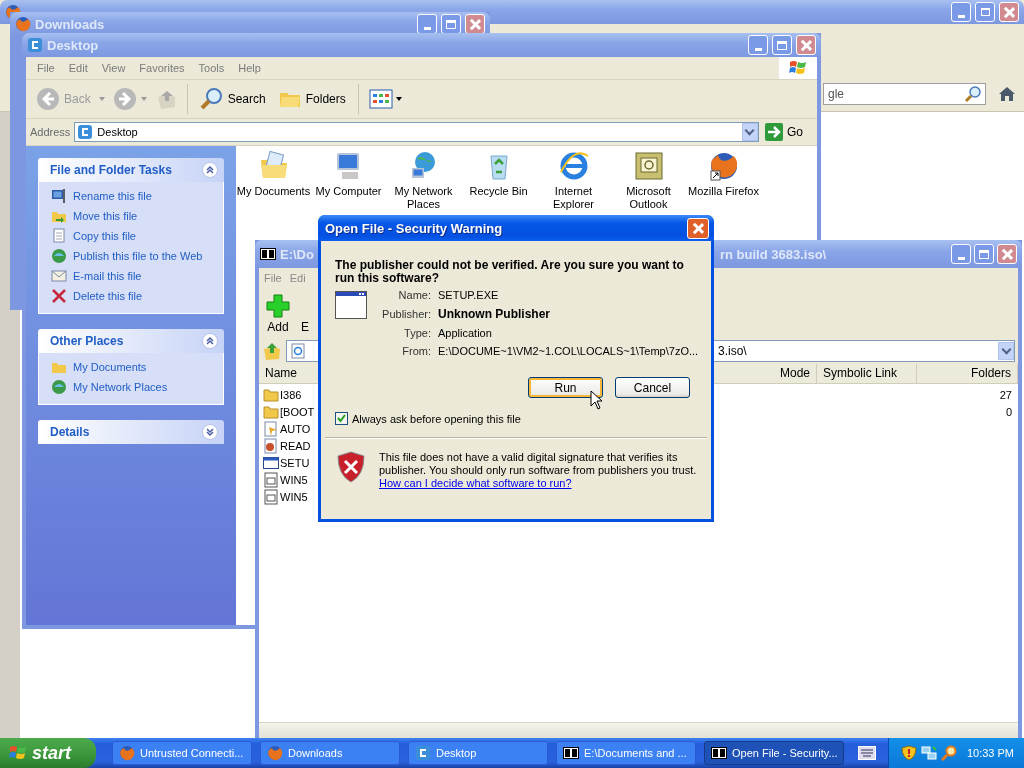 This screenshot has width=1024, height=768. I want to click on folders-cell-text: 0, so click(1008, 411).